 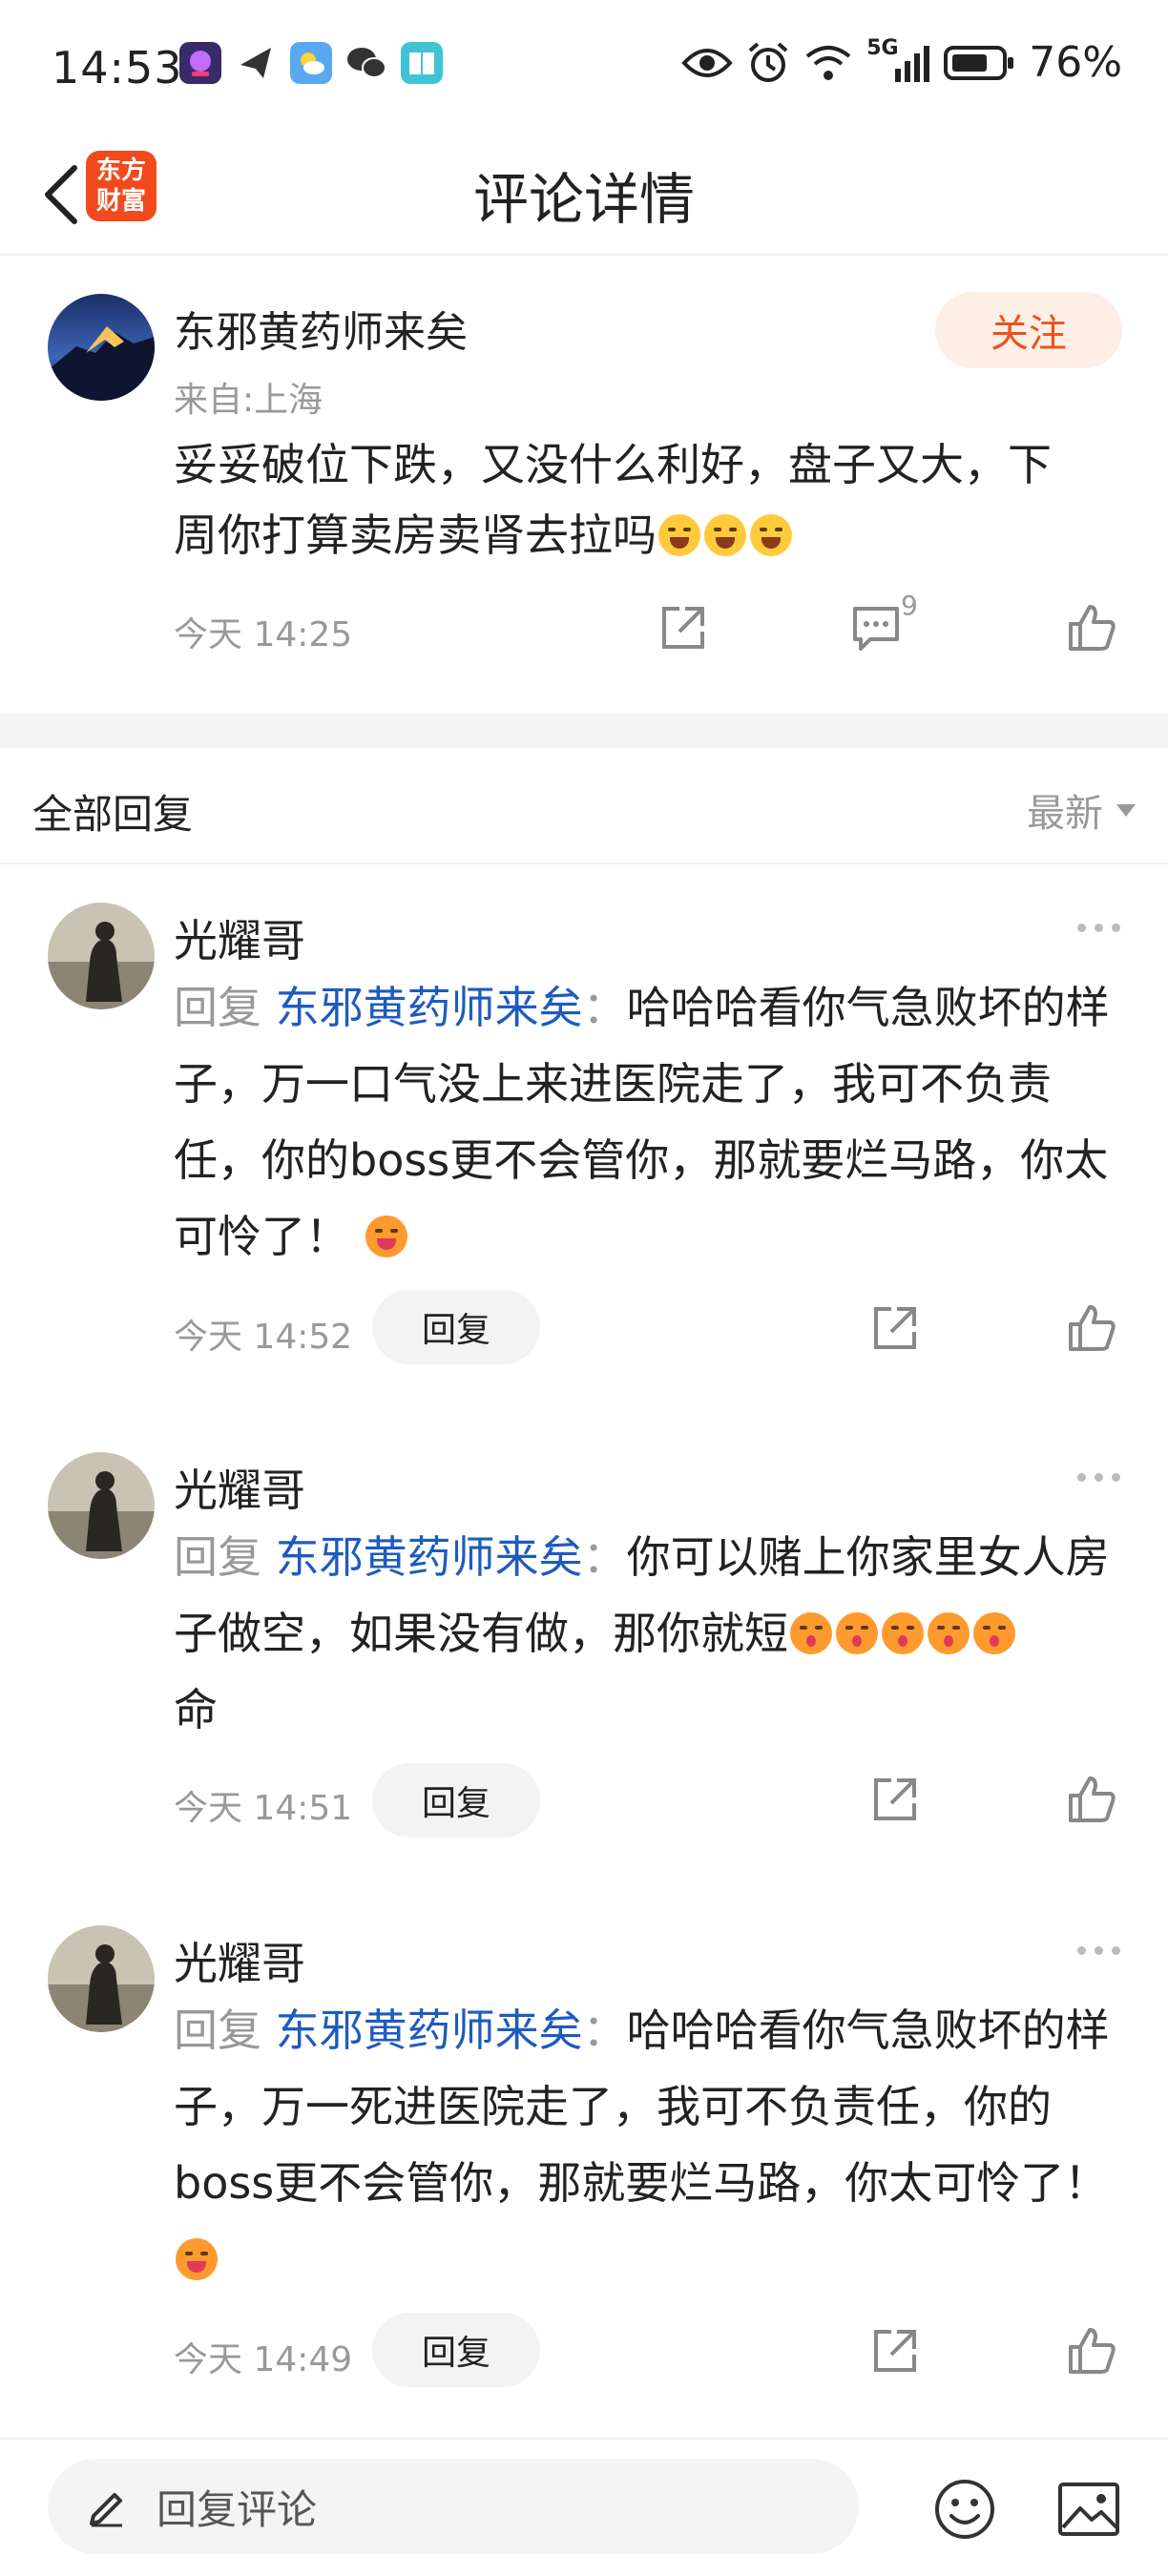 I want to click on paper-plane-icon, so click(x=256, y=63).